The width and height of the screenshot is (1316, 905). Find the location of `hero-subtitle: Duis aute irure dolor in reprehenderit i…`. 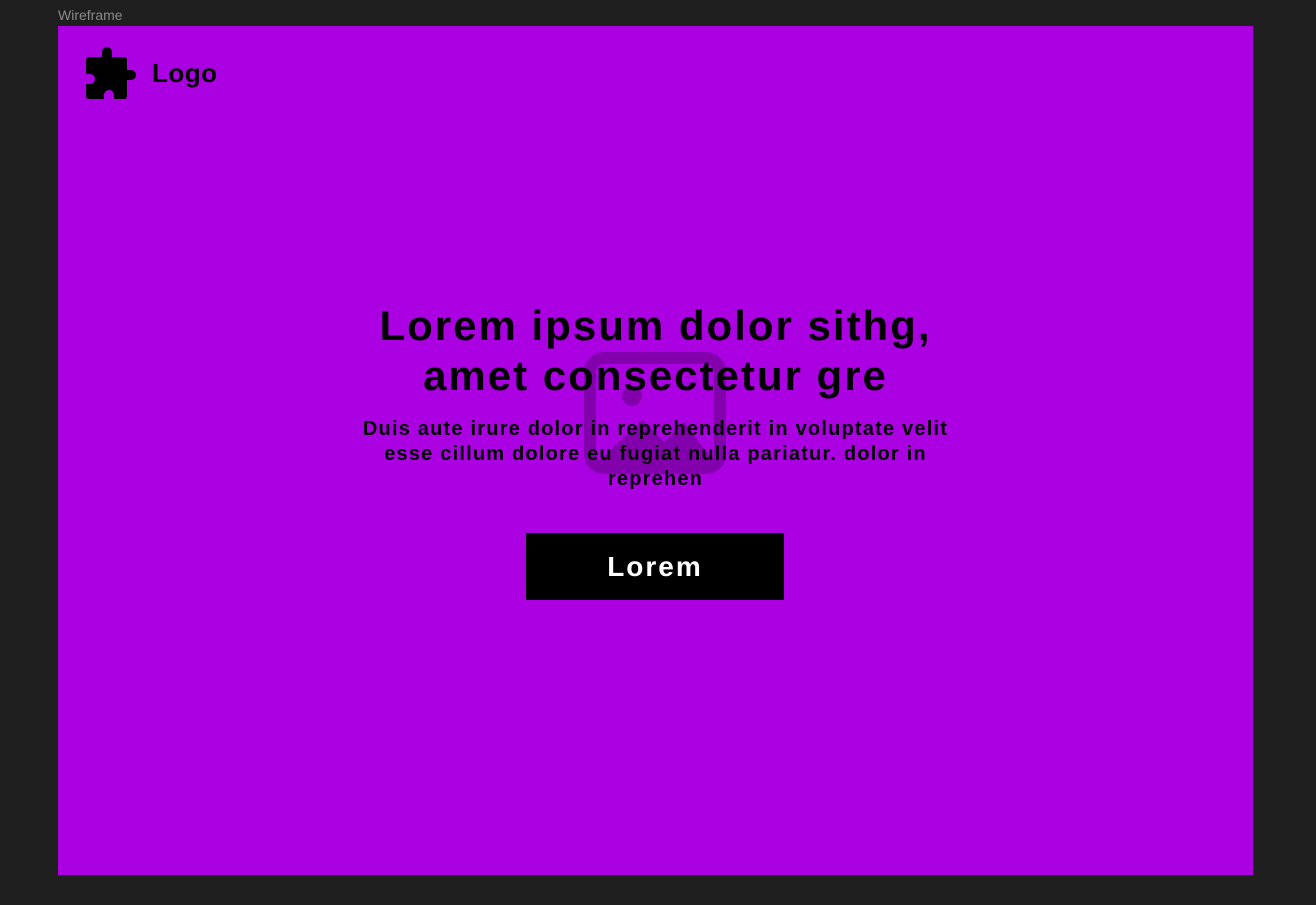

hero-subtitle: Duis aute irure dolor in reprehenderit i… is located at coordinates (655, 454).